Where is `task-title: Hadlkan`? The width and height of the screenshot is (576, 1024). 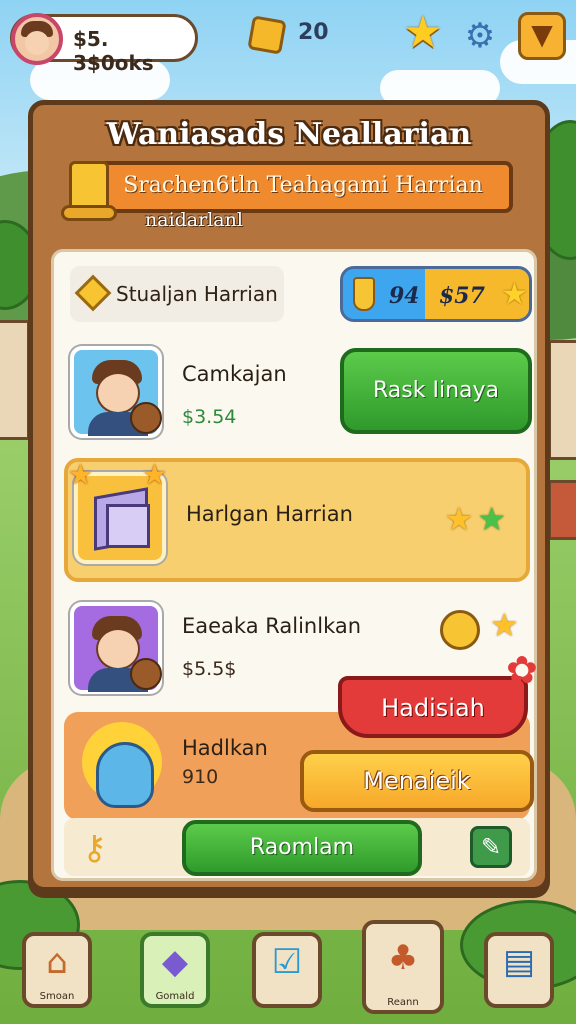 task-title: Hadlkan is located at coordinates (225, 748).